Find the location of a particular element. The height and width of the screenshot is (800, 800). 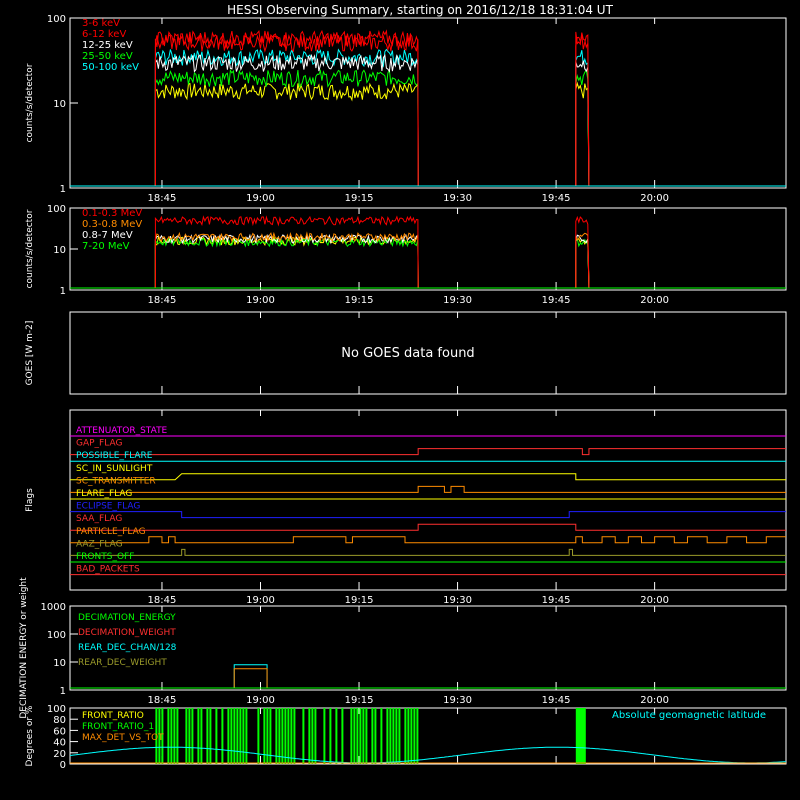

legend-entry: FRONT_RATIO_1 is located at coordinates (118, 727).